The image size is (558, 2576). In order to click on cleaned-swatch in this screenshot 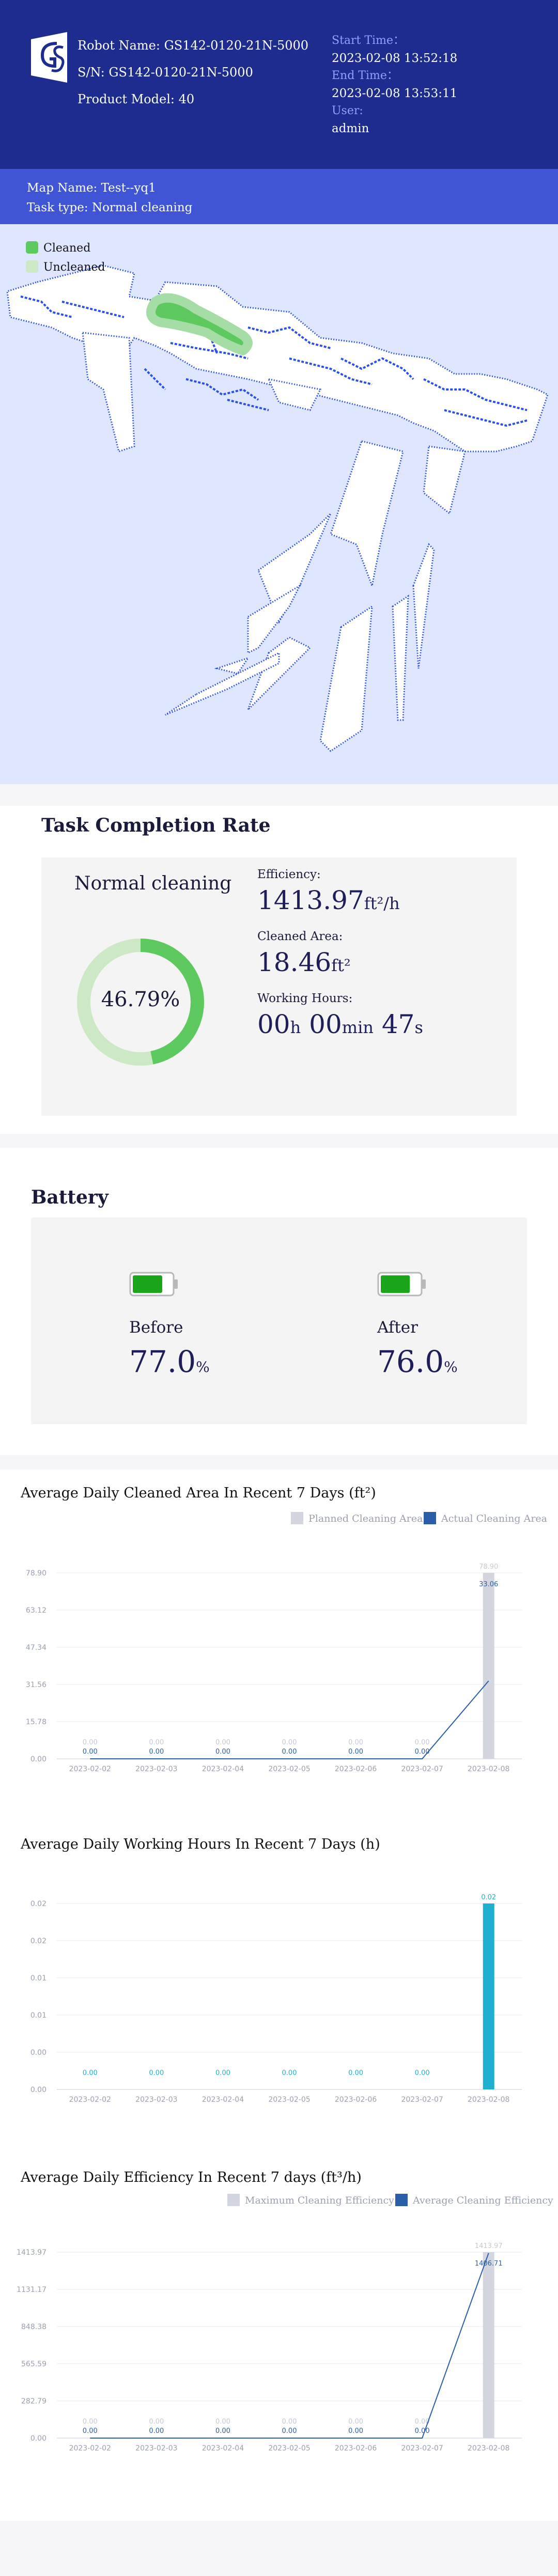, I will do `click(32, 248)`.